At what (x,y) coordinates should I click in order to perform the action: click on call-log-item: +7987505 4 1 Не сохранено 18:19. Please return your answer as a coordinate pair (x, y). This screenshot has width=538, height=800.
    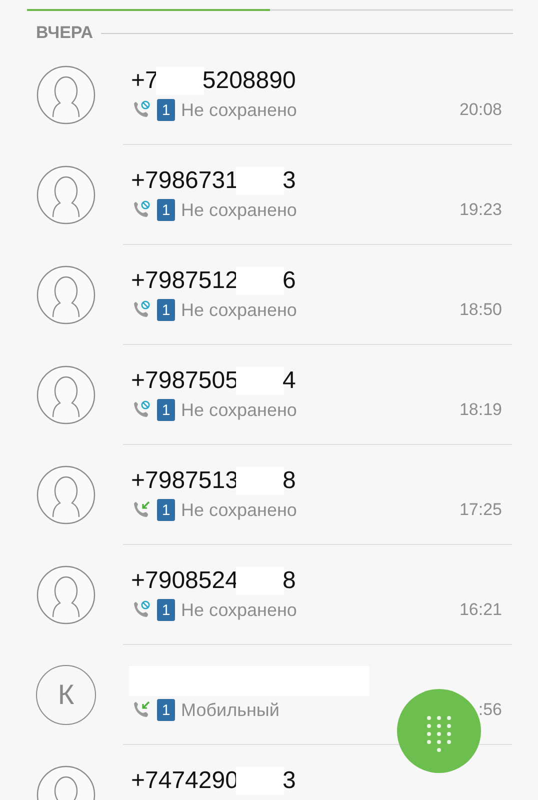
    Looking at the image, I should click on (269, 395).